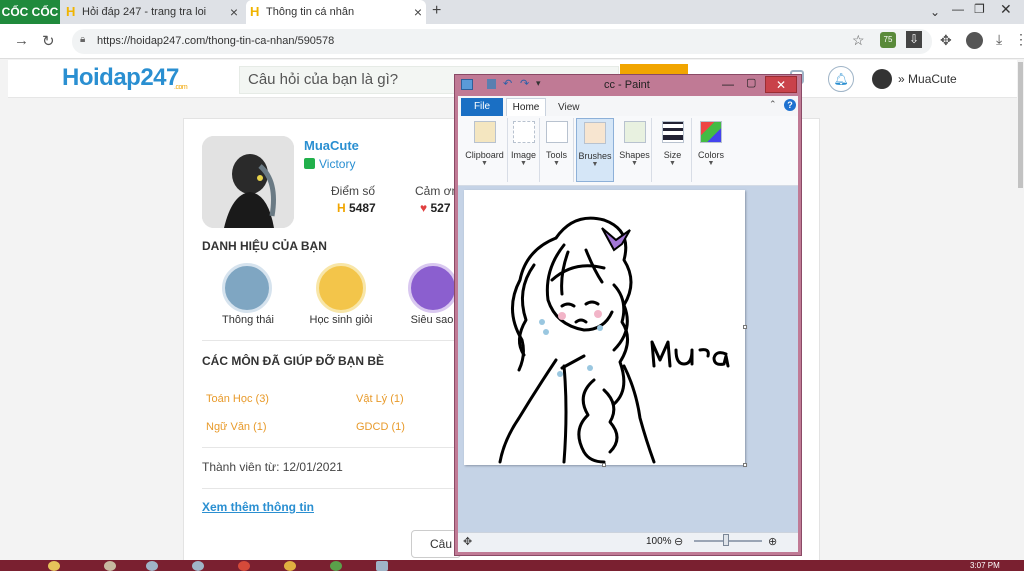  Describe the element at coordinates (901, 79) in the screenshot. I see `chevron-down-icon: »` at that location.